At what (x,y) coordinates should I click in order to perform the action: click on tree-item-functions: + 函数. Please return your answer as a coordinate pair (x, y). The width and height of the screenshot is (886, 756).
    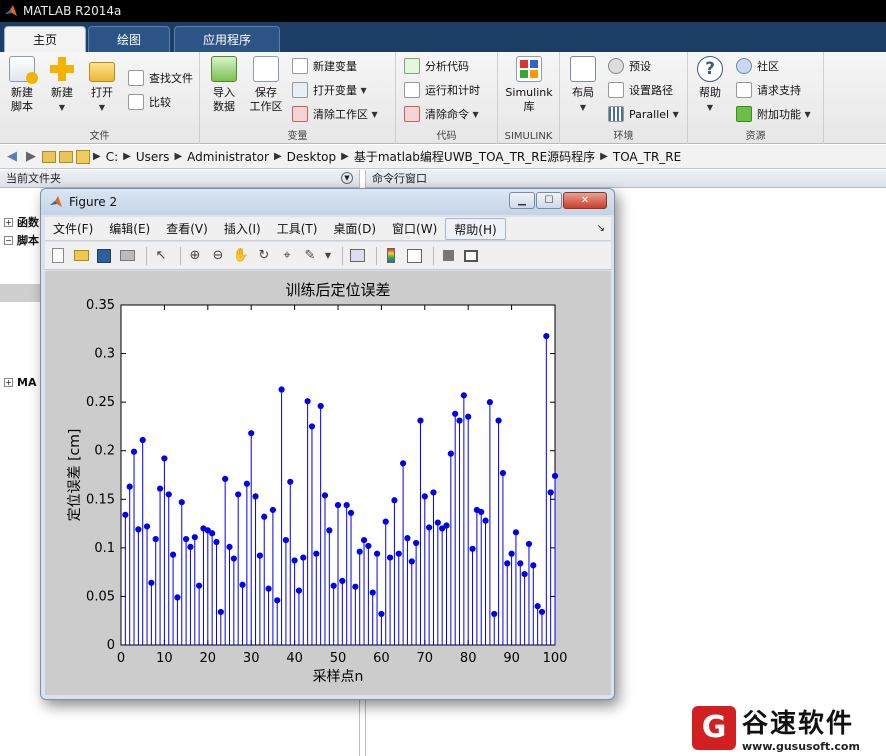
    Looking at the image, I should click on (21, 222).